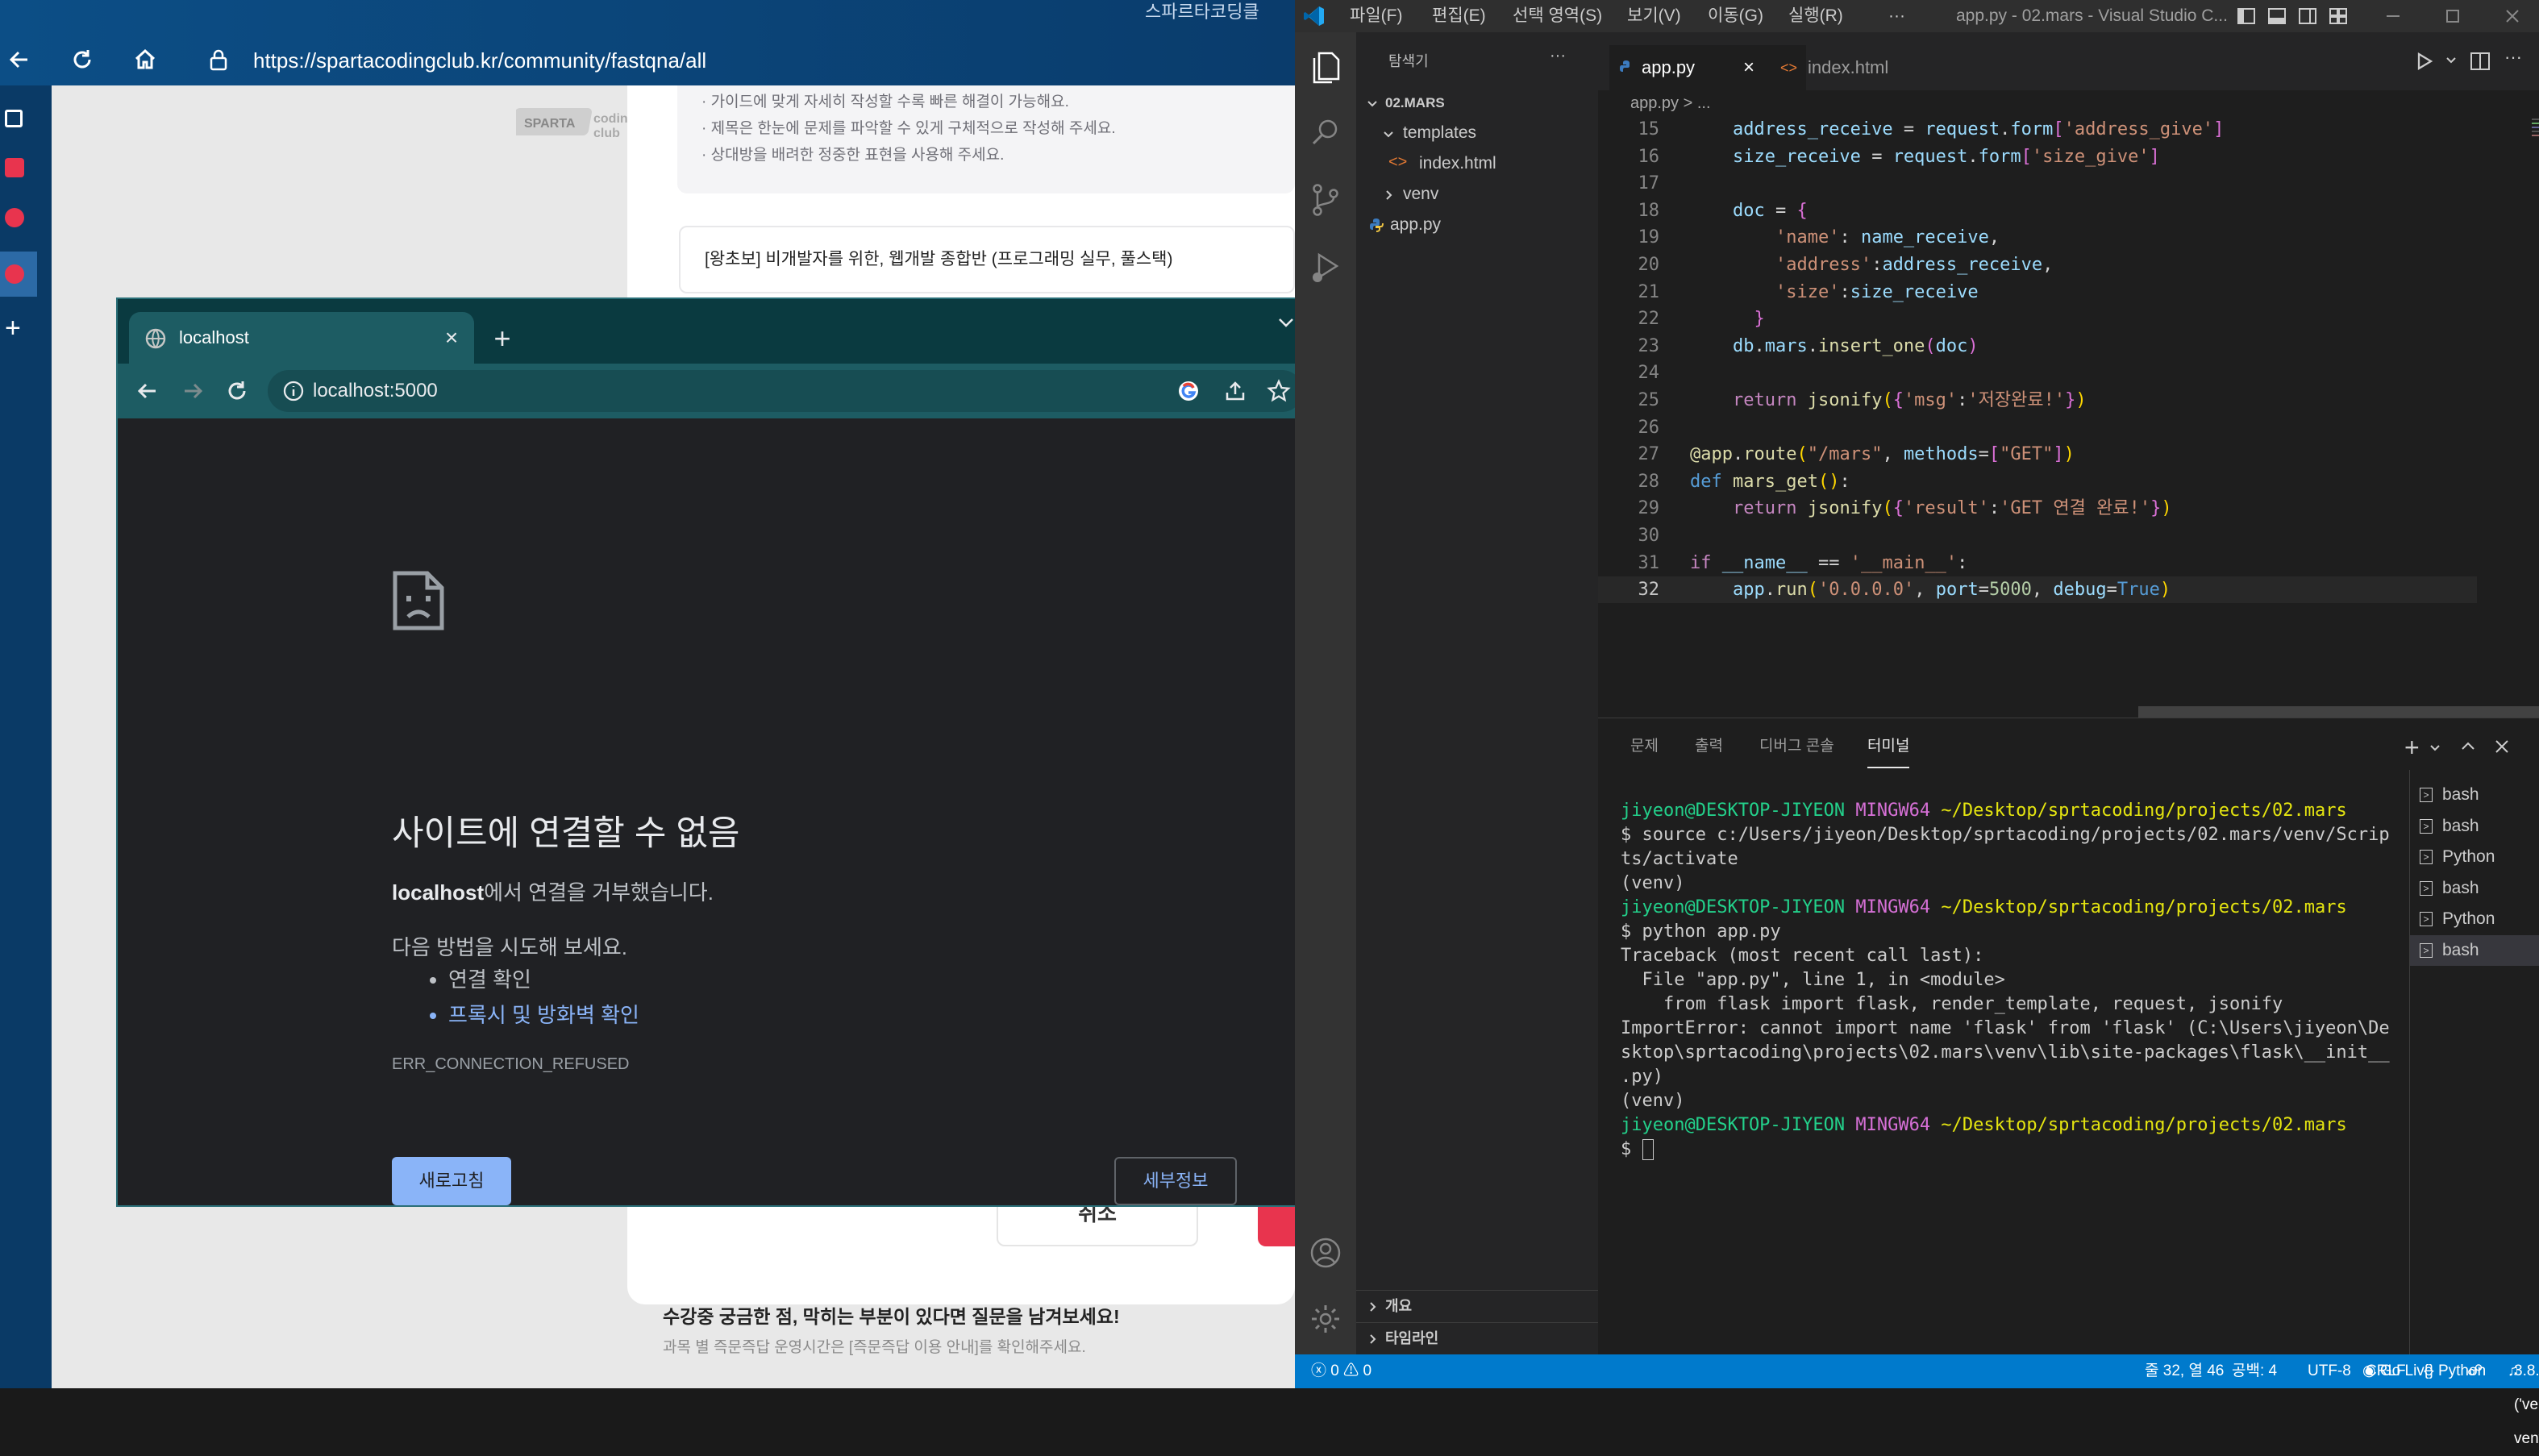 This screenshot has width=2539, height=1456. Describe the element at coordinates (1325, 1319) in the screenshot. I see `settings-gear-icon` at that location.